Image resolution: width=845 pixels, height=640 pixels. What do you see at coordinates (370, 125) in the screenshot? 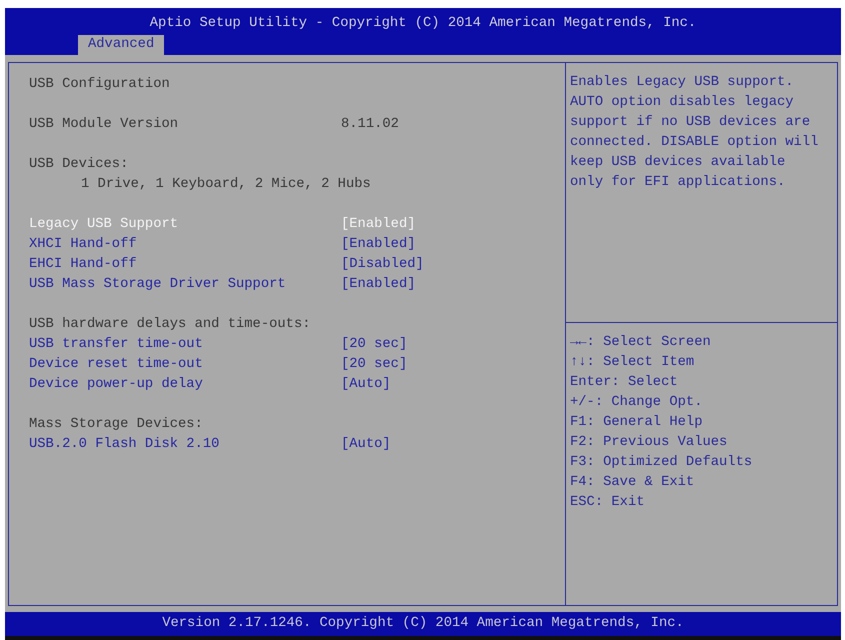
I see `info-value: 8.11.02` at bounding box center [370, 125].